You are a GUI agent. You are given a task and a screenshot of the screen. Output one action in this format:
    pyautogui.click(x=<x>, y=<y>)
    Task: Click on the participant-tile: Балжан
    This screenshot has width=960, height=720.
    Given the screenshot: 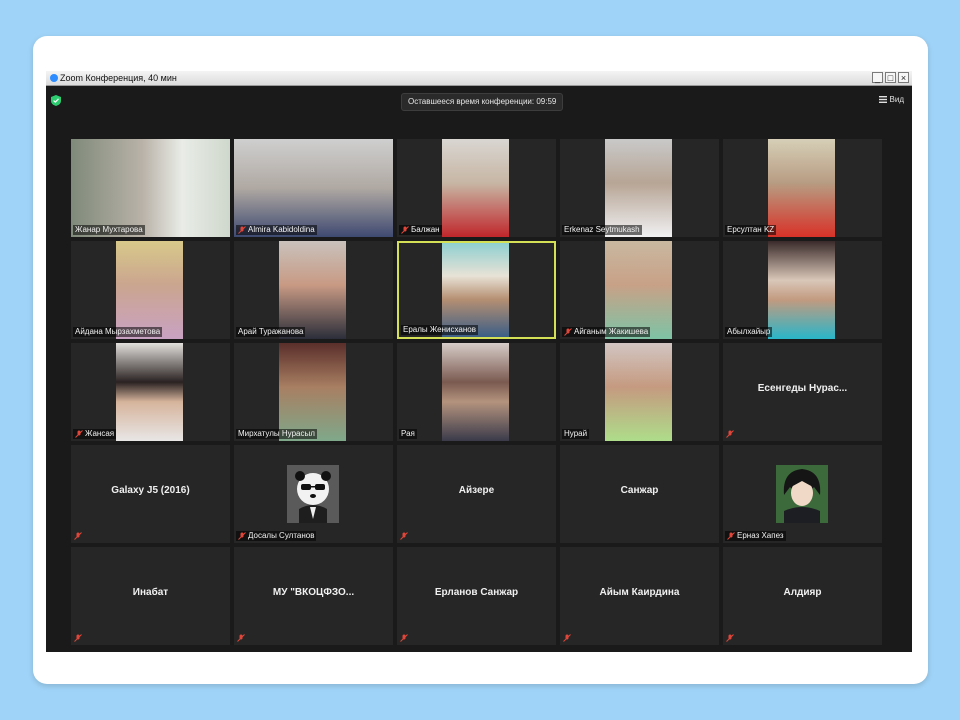 What is the action you would take?
    pyautogui.click(x=476, y=188)
    